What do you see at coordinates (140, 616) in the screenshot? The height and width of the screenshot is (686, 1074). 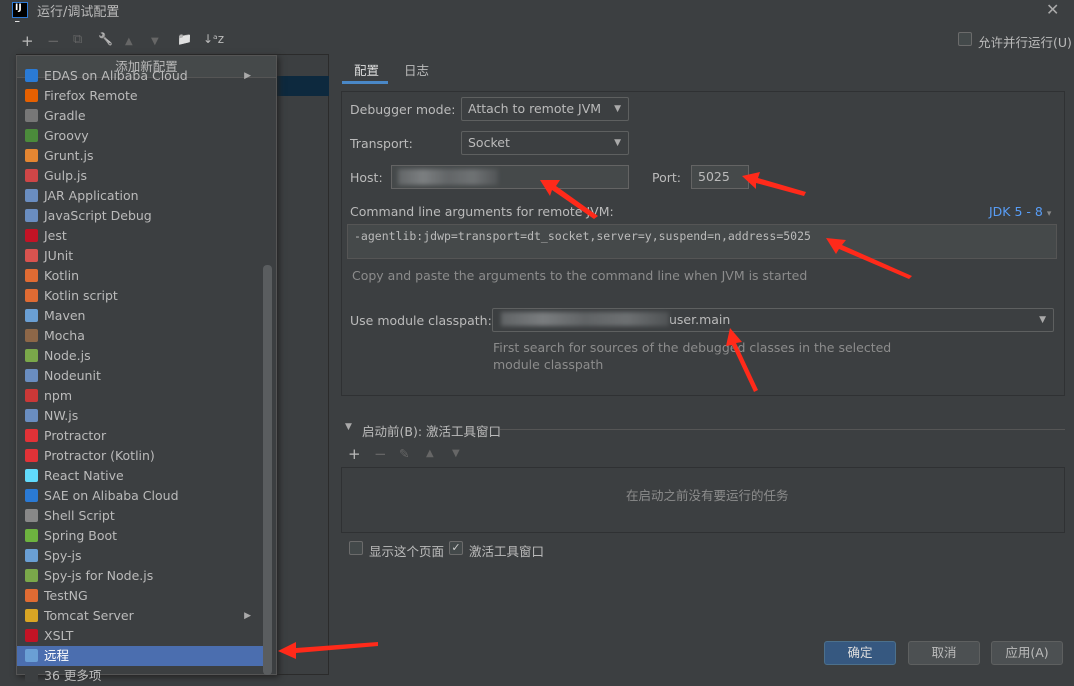 I see `popup-item: Tomcat Server ▶` at bounding box center [140, 616].